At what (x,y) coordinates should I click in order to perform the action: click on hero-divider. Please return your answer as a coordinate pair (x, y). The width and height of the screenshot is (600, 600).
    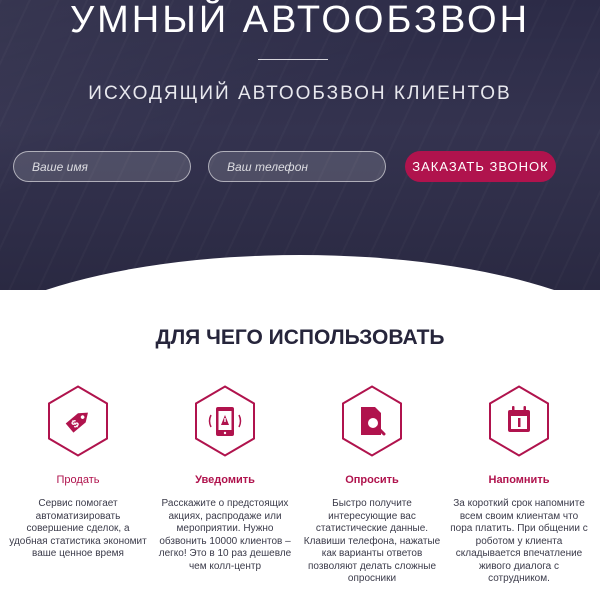
    Looking at the image, I should click on (293, 59).